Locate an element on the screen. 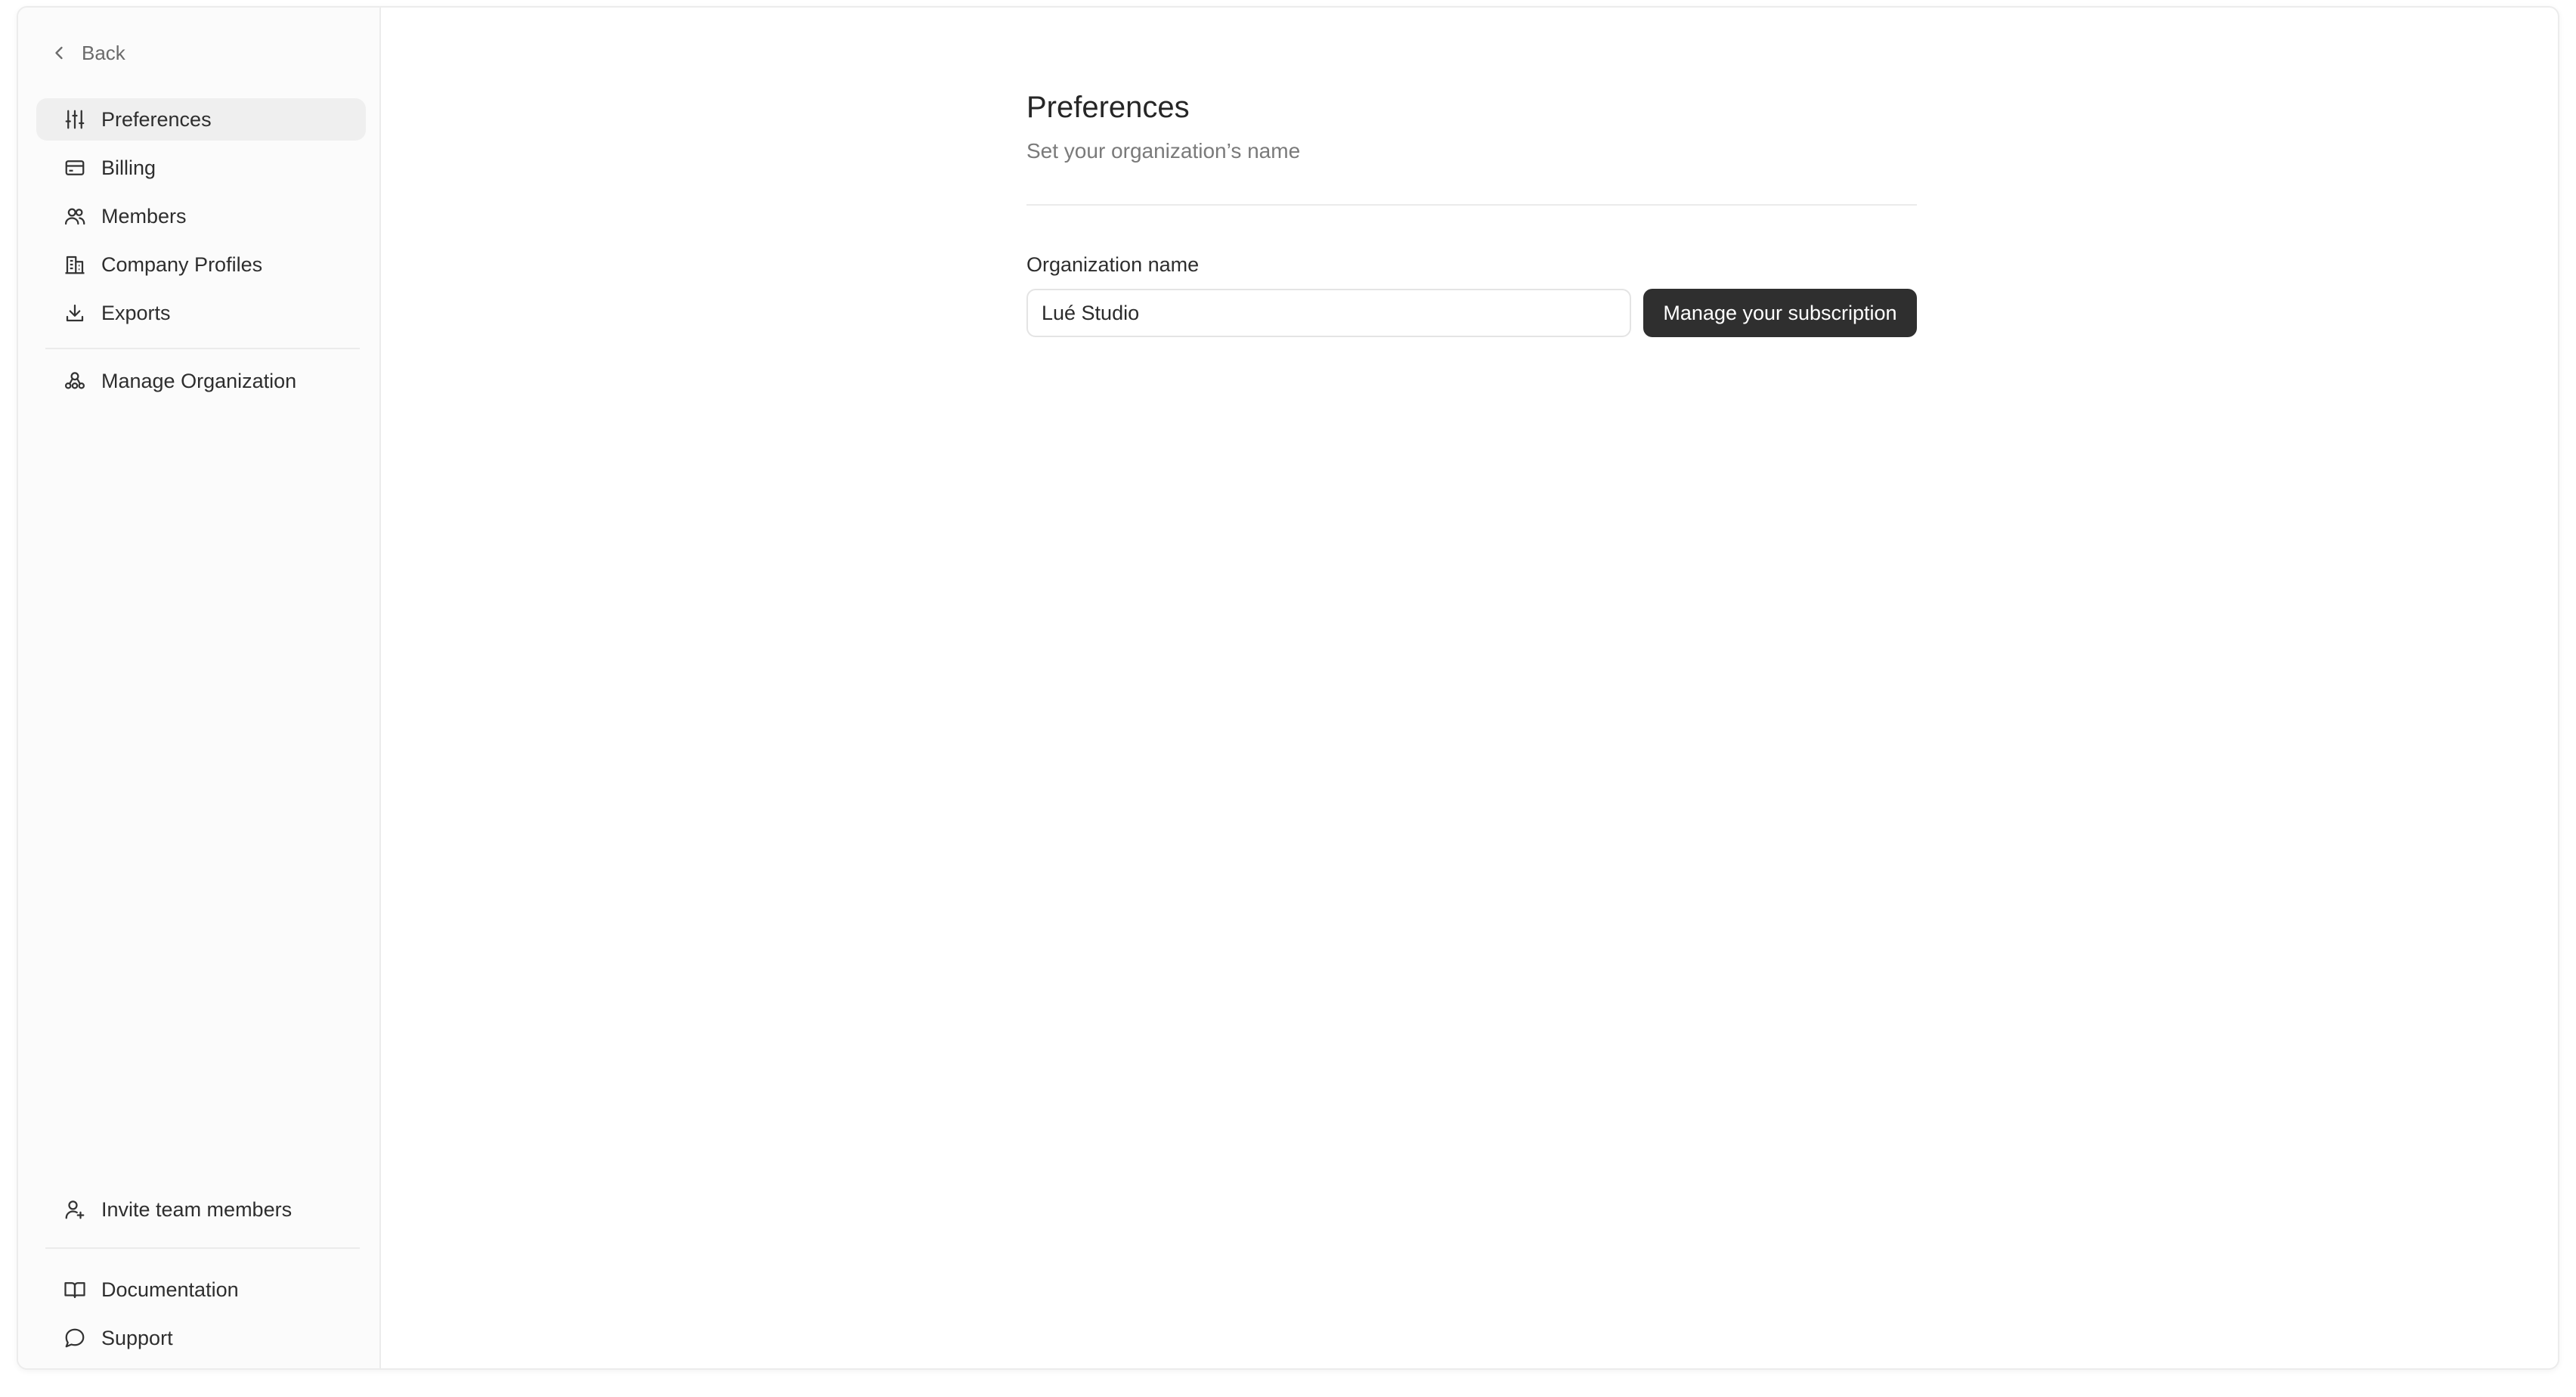 The height and width of the screenshot is (1397, 2576). sidebar-item-support: Support is located at coordinates (201, 1338).